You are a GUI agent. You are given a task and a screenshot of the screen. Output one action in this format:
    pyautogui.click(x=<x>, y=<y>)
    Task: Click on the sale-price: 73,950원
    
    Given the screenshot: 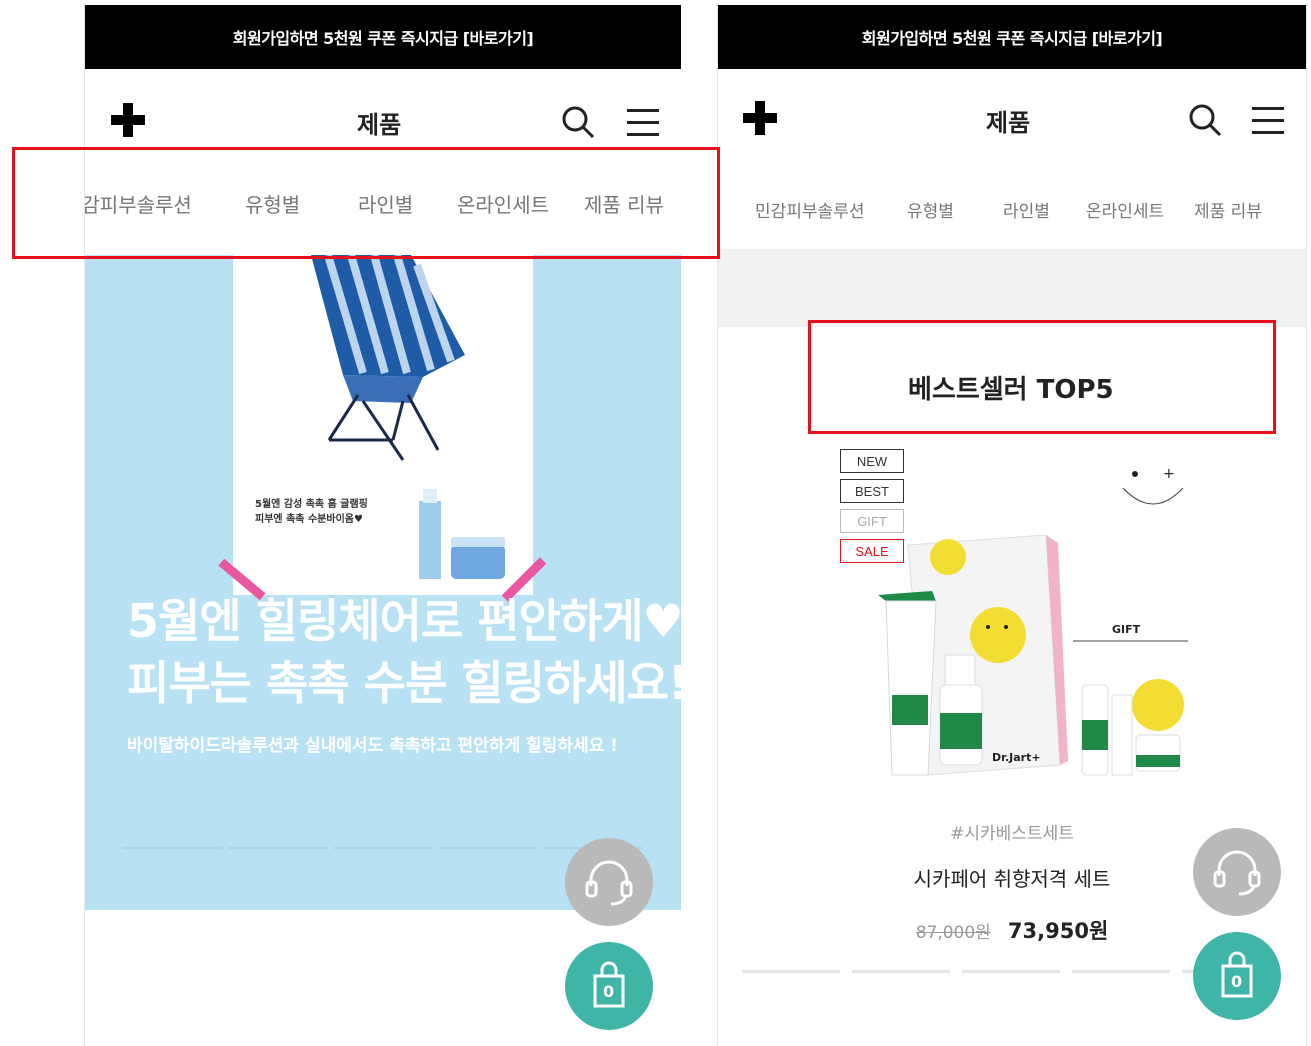 What is the action you would take?
    pyautogui.click(x=1058, y=931)
    